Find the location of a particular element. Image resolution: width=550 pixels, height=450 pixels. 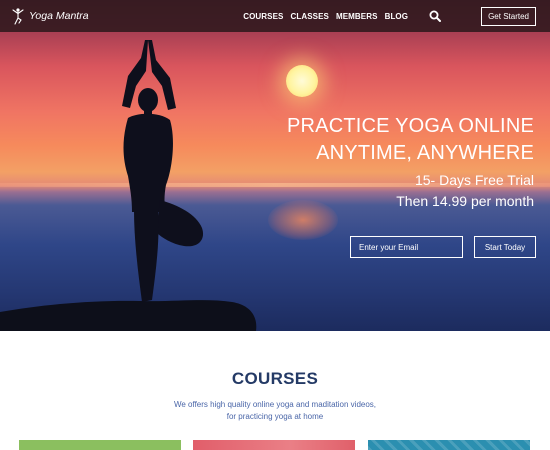

signup-form: Start Today is located at coordinates (443, 247).